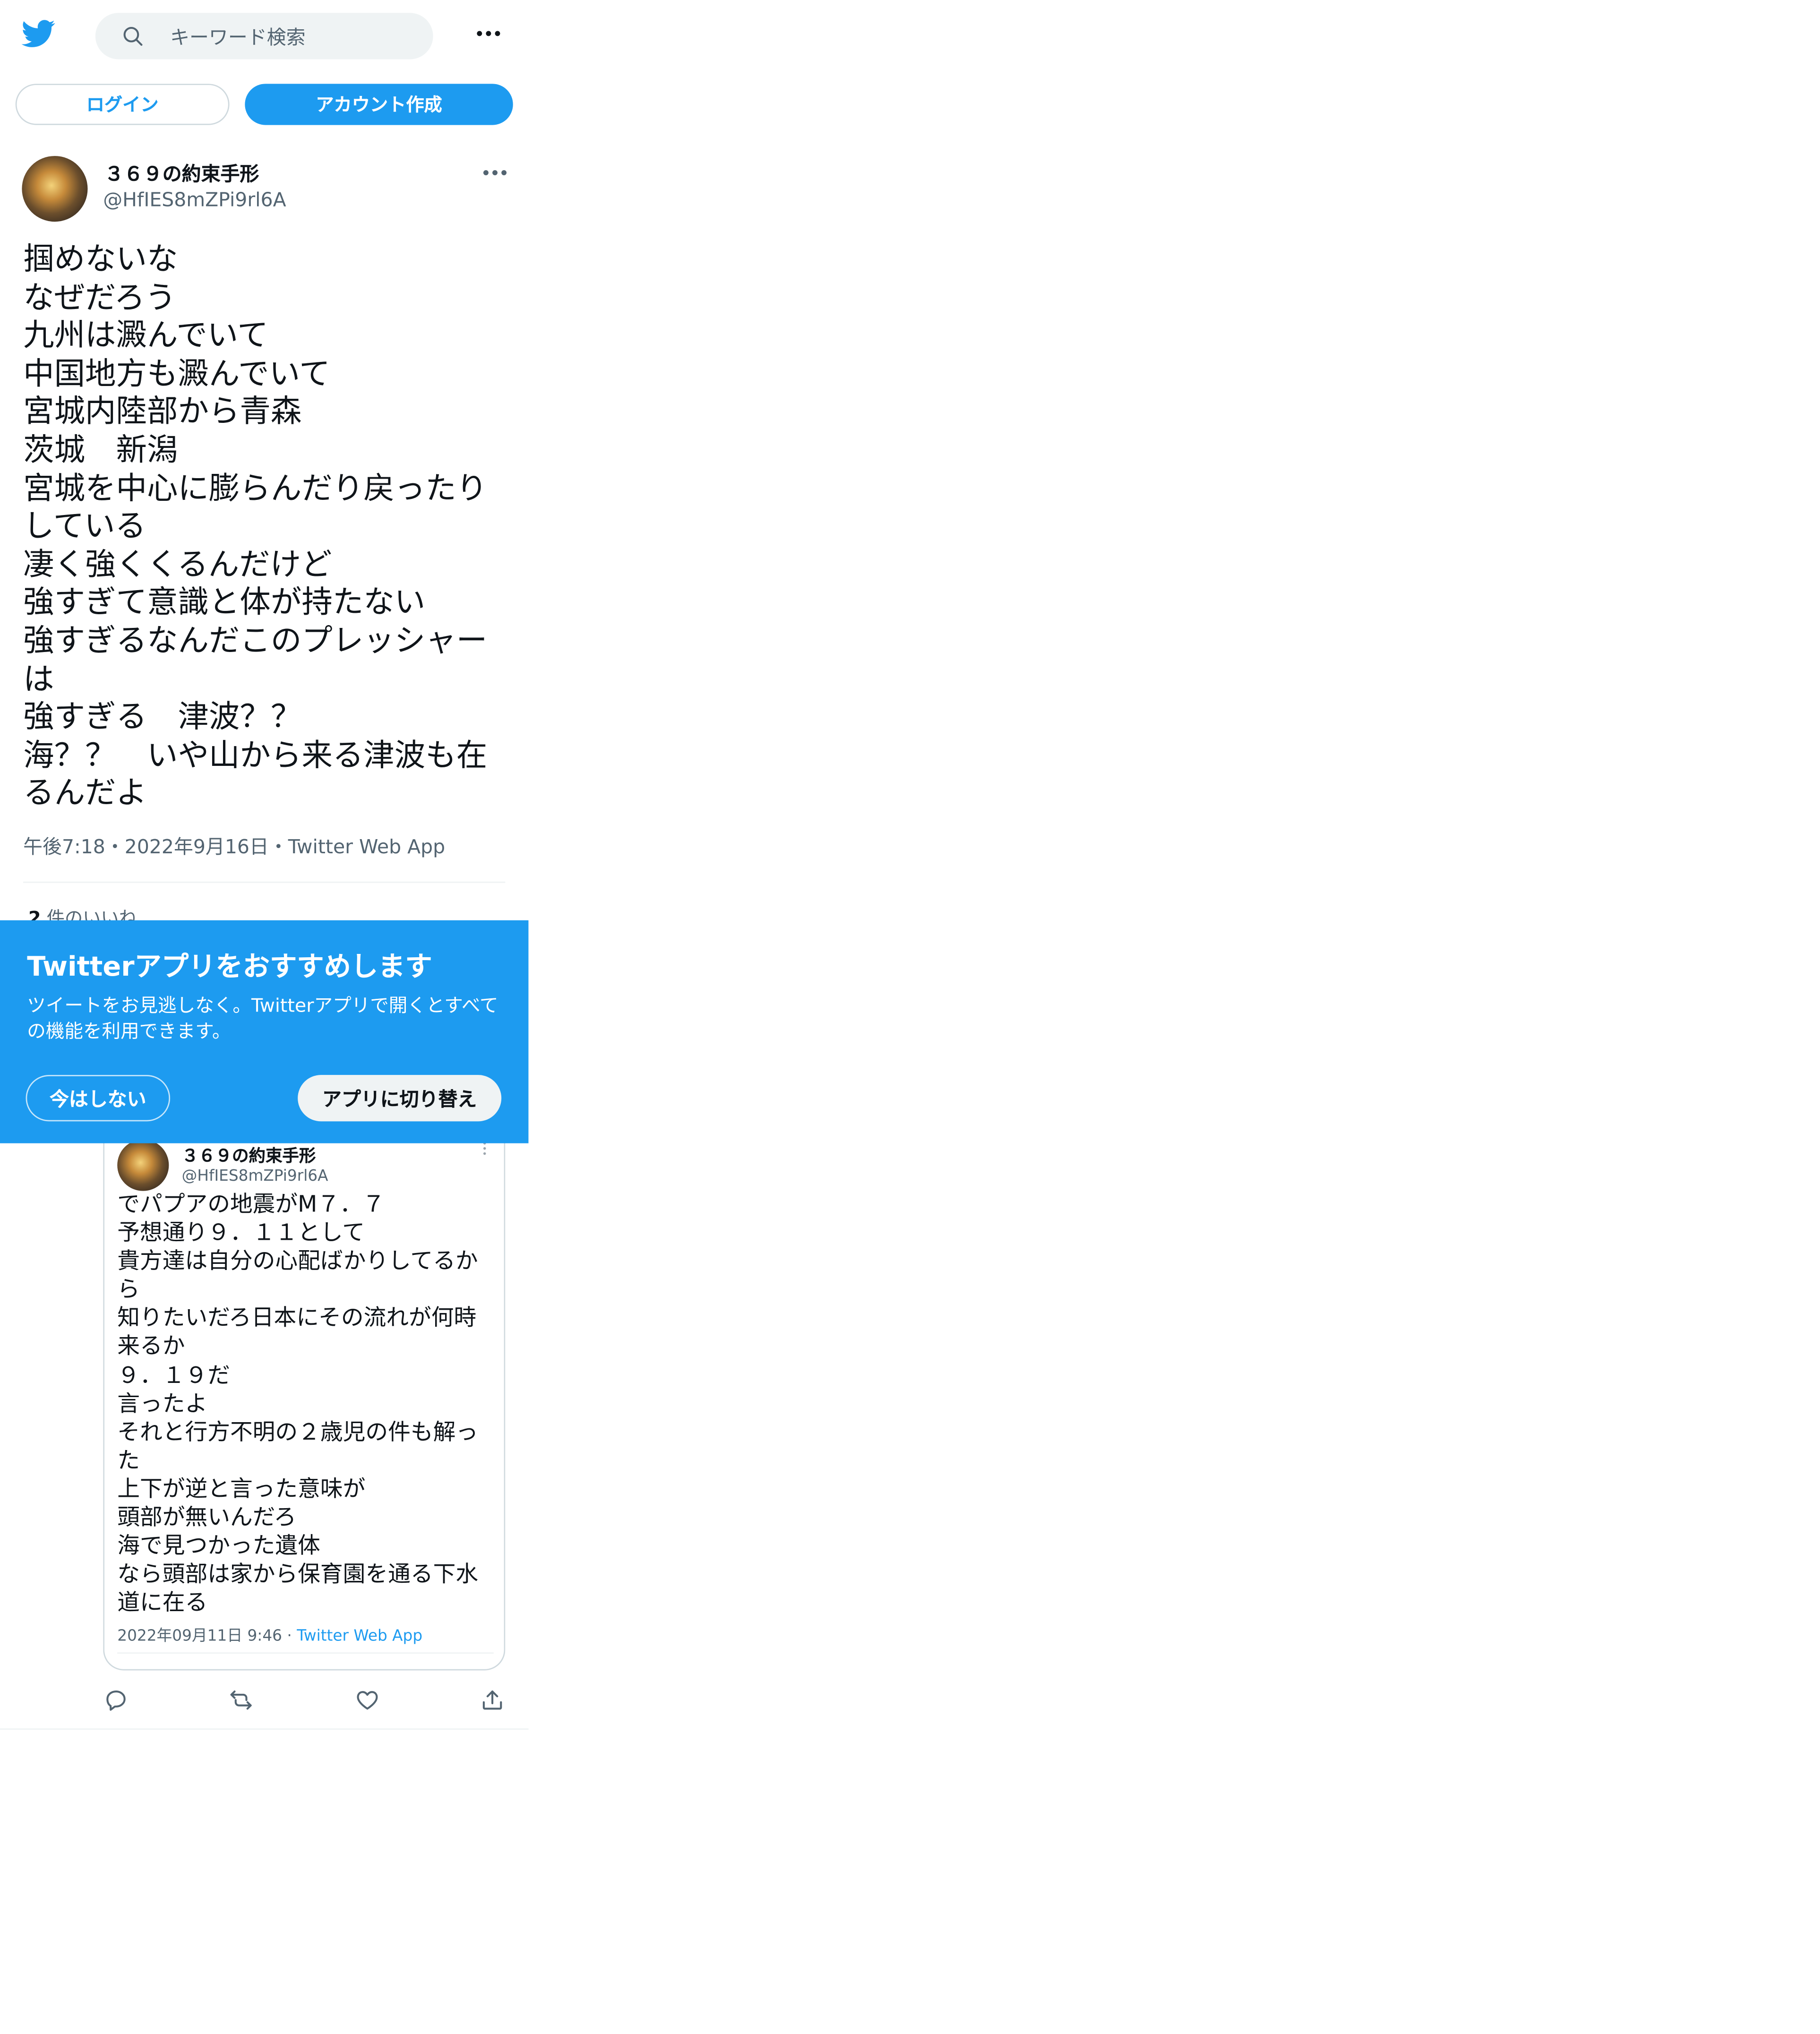  Describe the element at coordinates (162, 1604) in the screenshot. I see `embedded-line: 道に在る` at that location.